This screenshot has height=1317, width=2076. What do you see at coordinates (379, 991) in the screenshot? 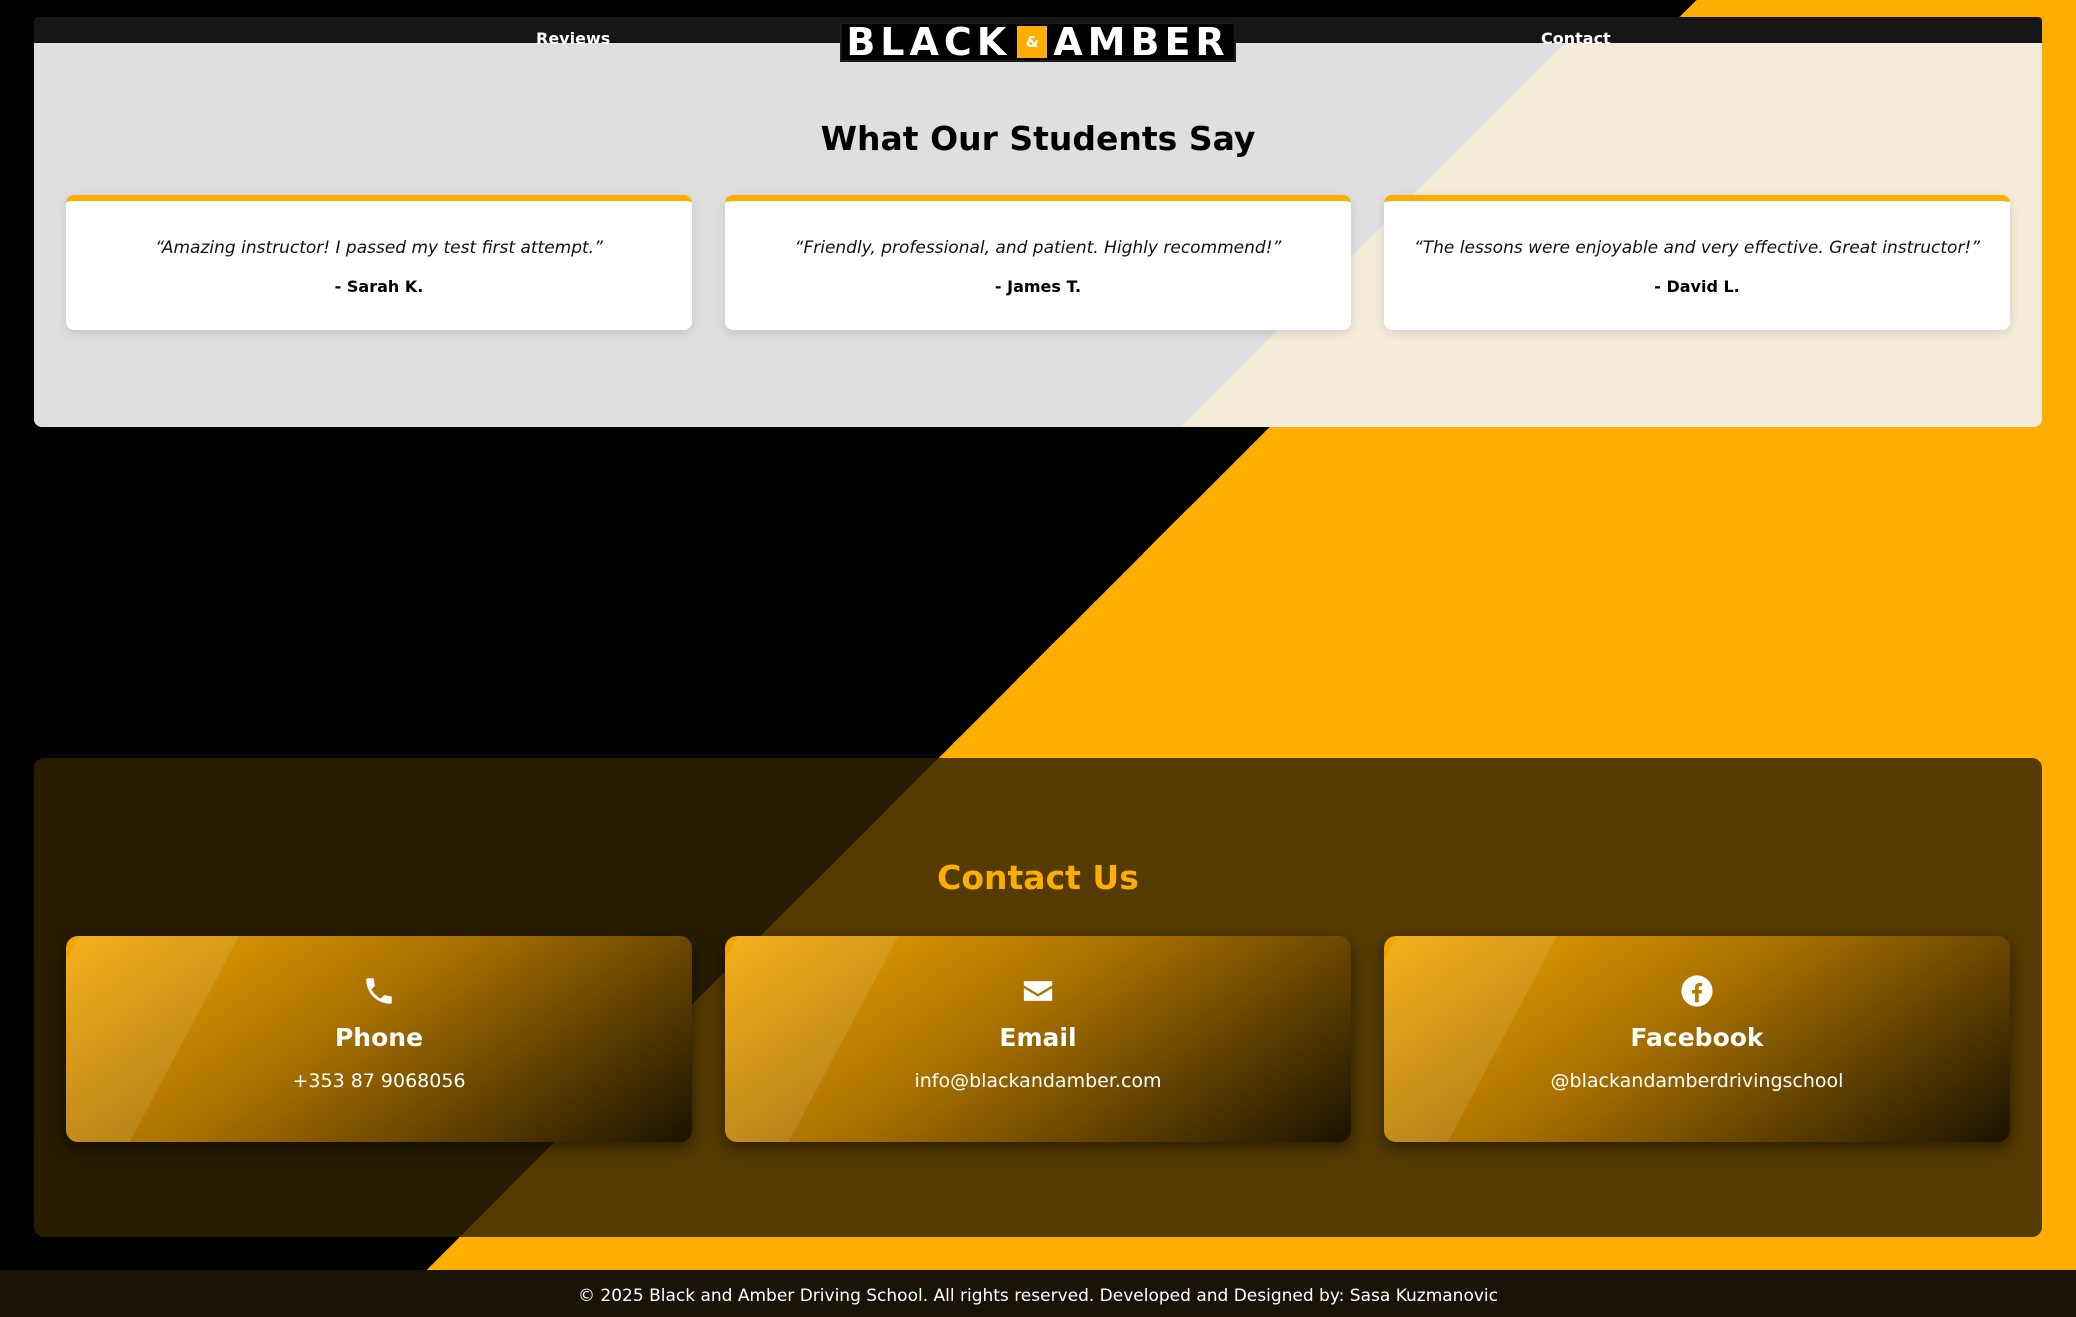
I see `phone-icon` at bounding box center [379, 991].